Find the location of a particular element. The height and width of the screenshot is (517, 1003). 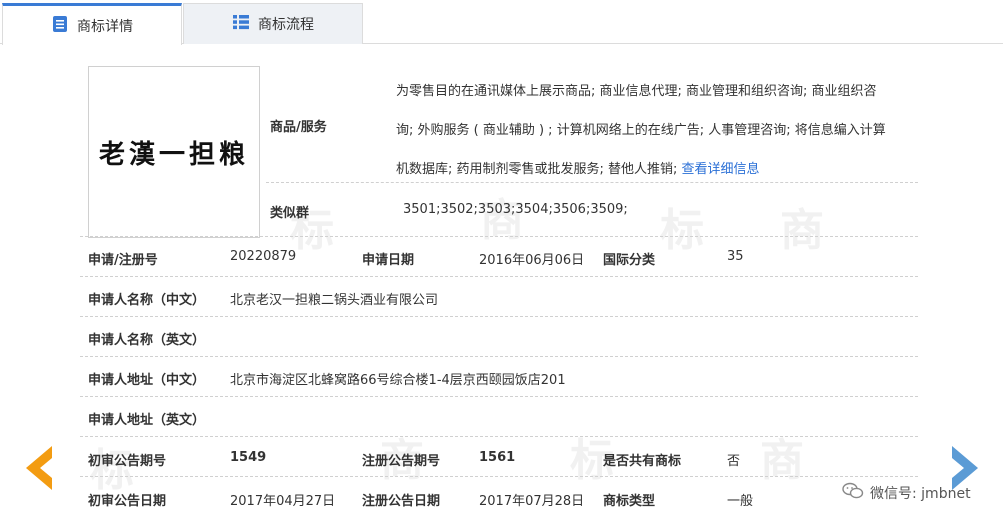

applicant-name-cn-label: 申请人名称（中文） is located at coordinates (147, 300).